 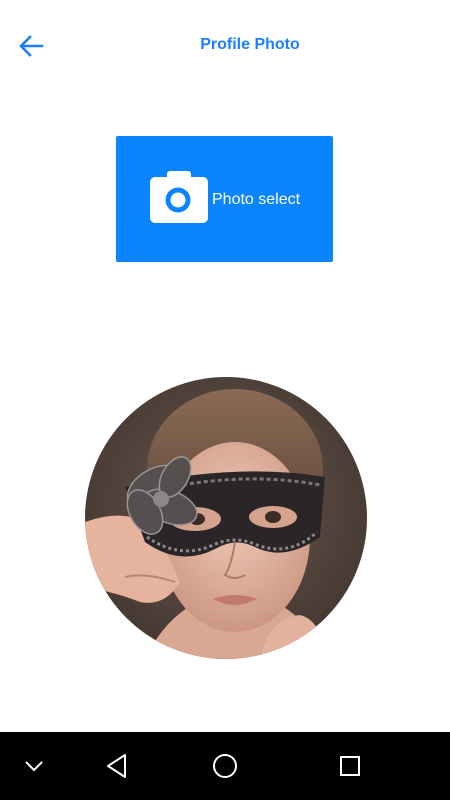 I want to click on chevron-down-icon, so click(x=34, y=766).